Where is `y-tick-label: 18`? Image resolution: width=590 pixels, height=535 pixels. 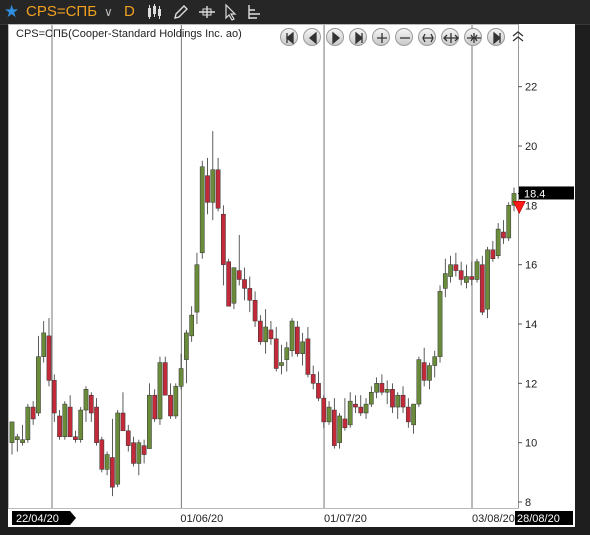
y-tick-label: 18 is located at coordinates (531, 206).